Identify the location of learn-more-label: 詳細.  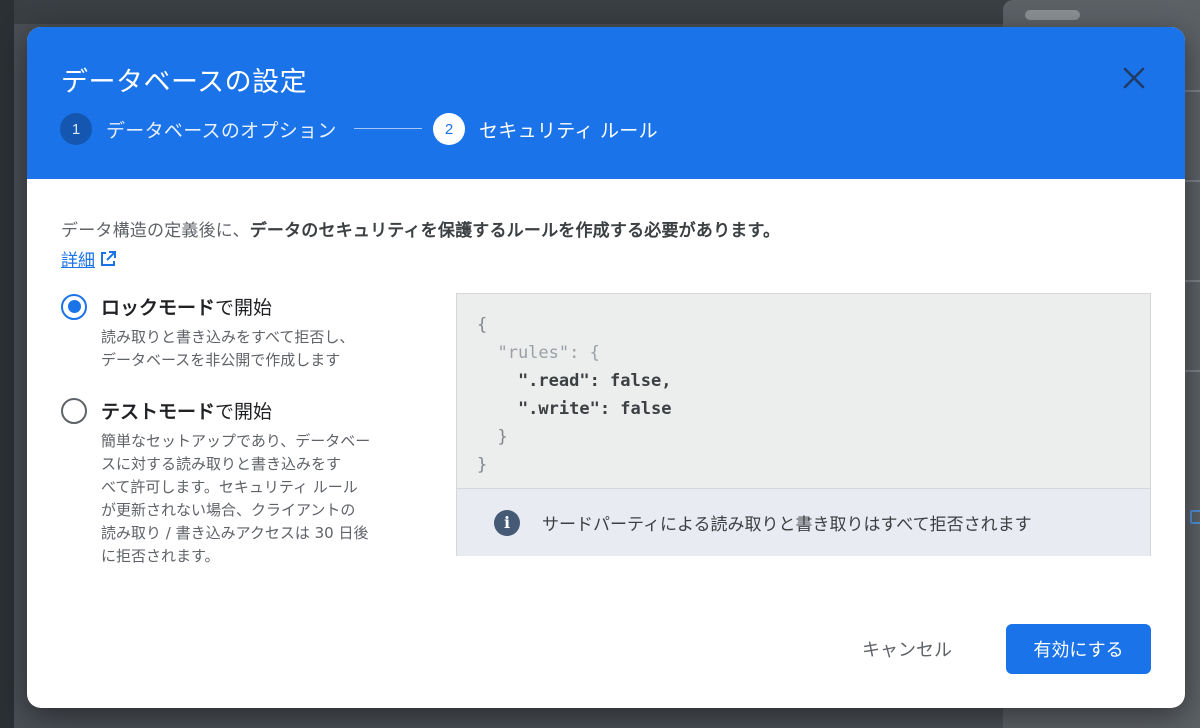
(78, 261).